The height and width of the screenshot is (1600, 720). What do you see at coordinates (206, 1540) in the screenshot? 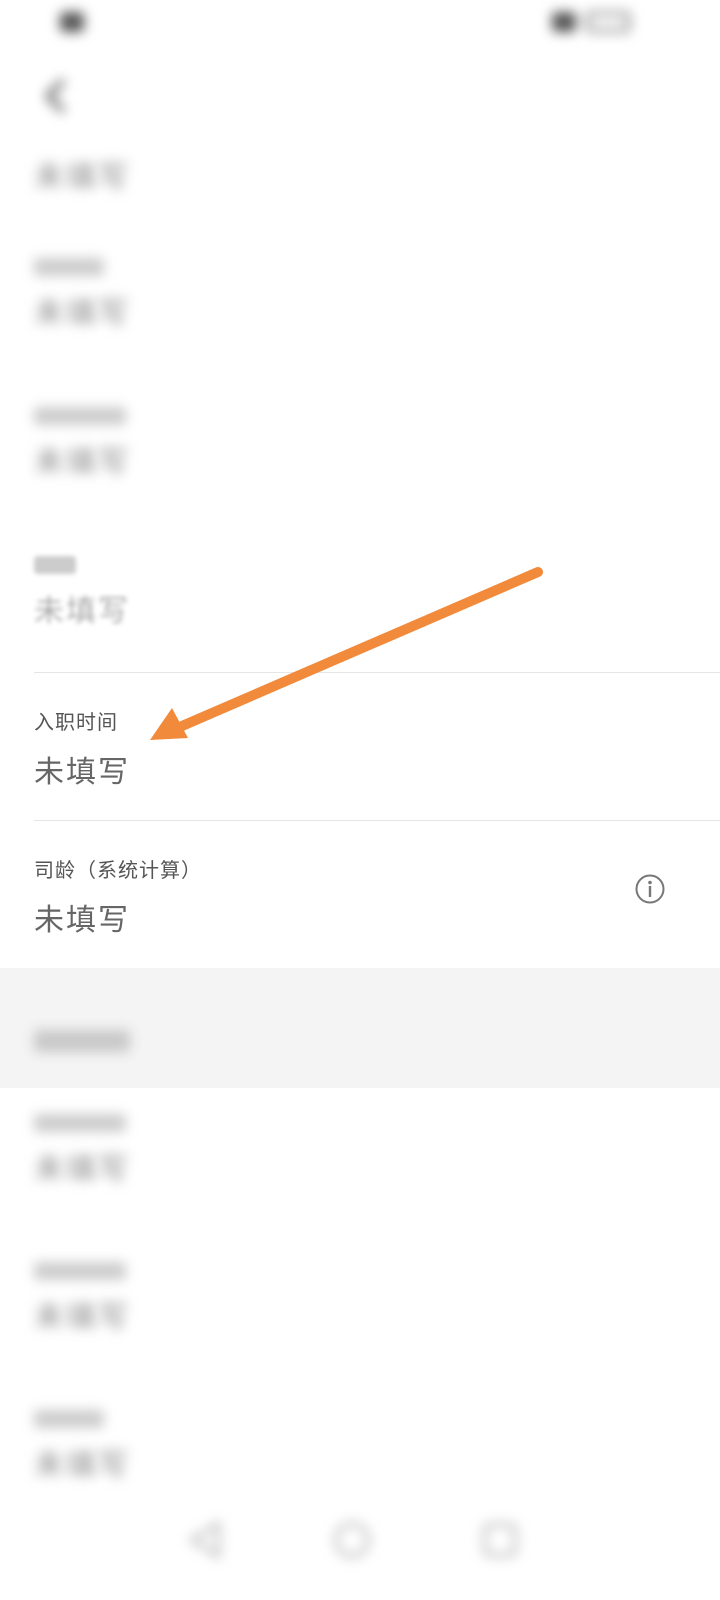
I see `back-triangle-icon` at bounding box center [206, 1540].